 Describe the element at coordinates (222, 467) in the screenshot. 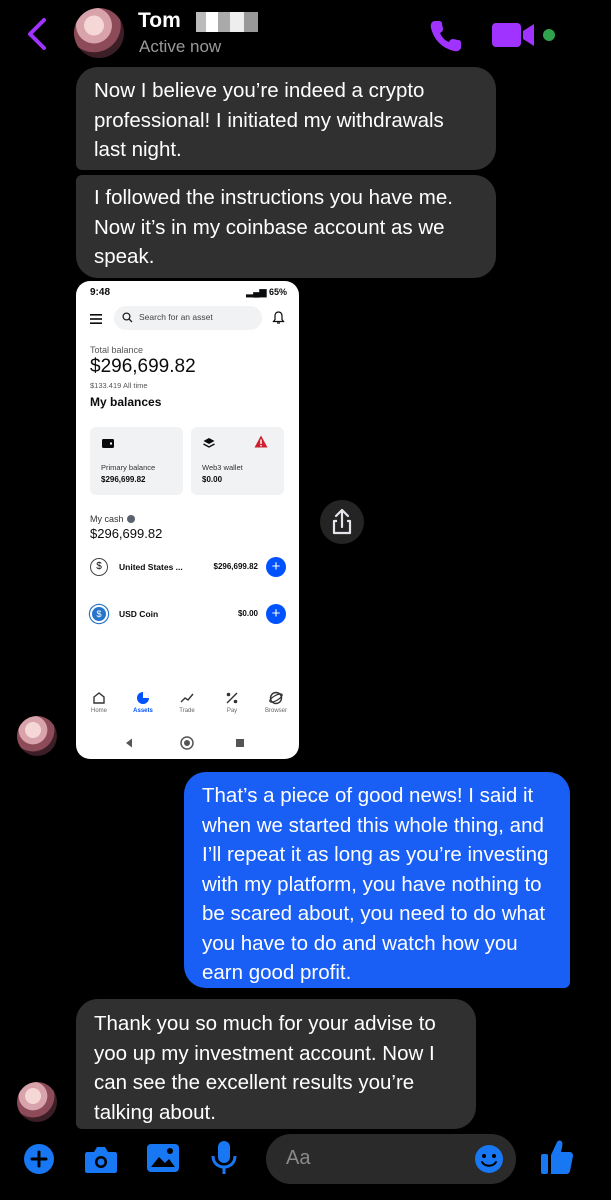

I see `card-label: Web3 wallet` at that location.